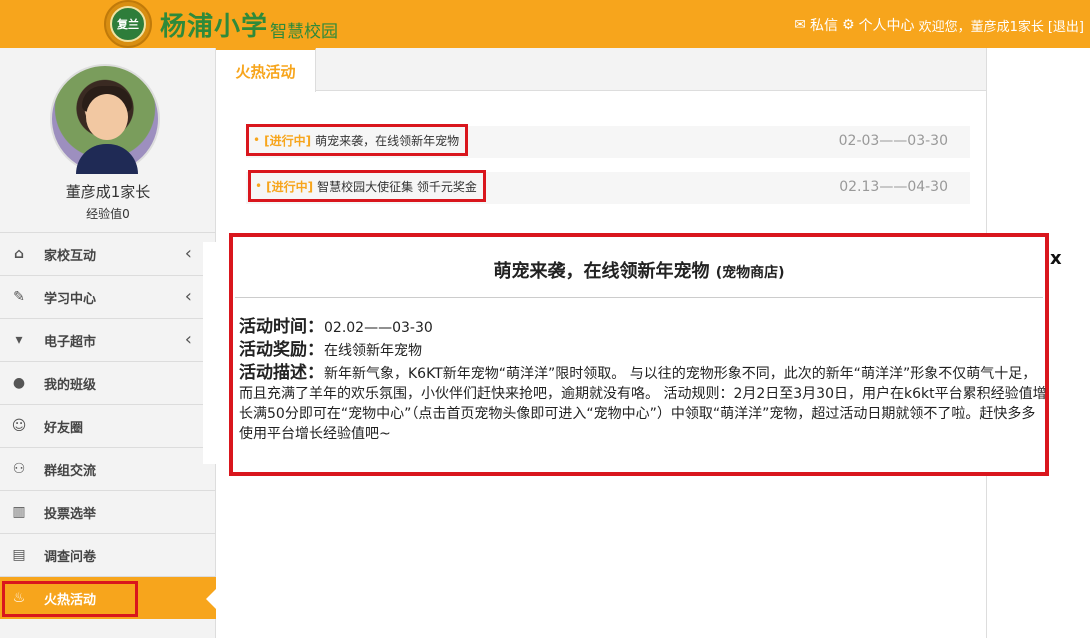 This screenshot has width=1090, height=638. I want to click on modal-title-tag: (宠物商店), so click(750, 273).